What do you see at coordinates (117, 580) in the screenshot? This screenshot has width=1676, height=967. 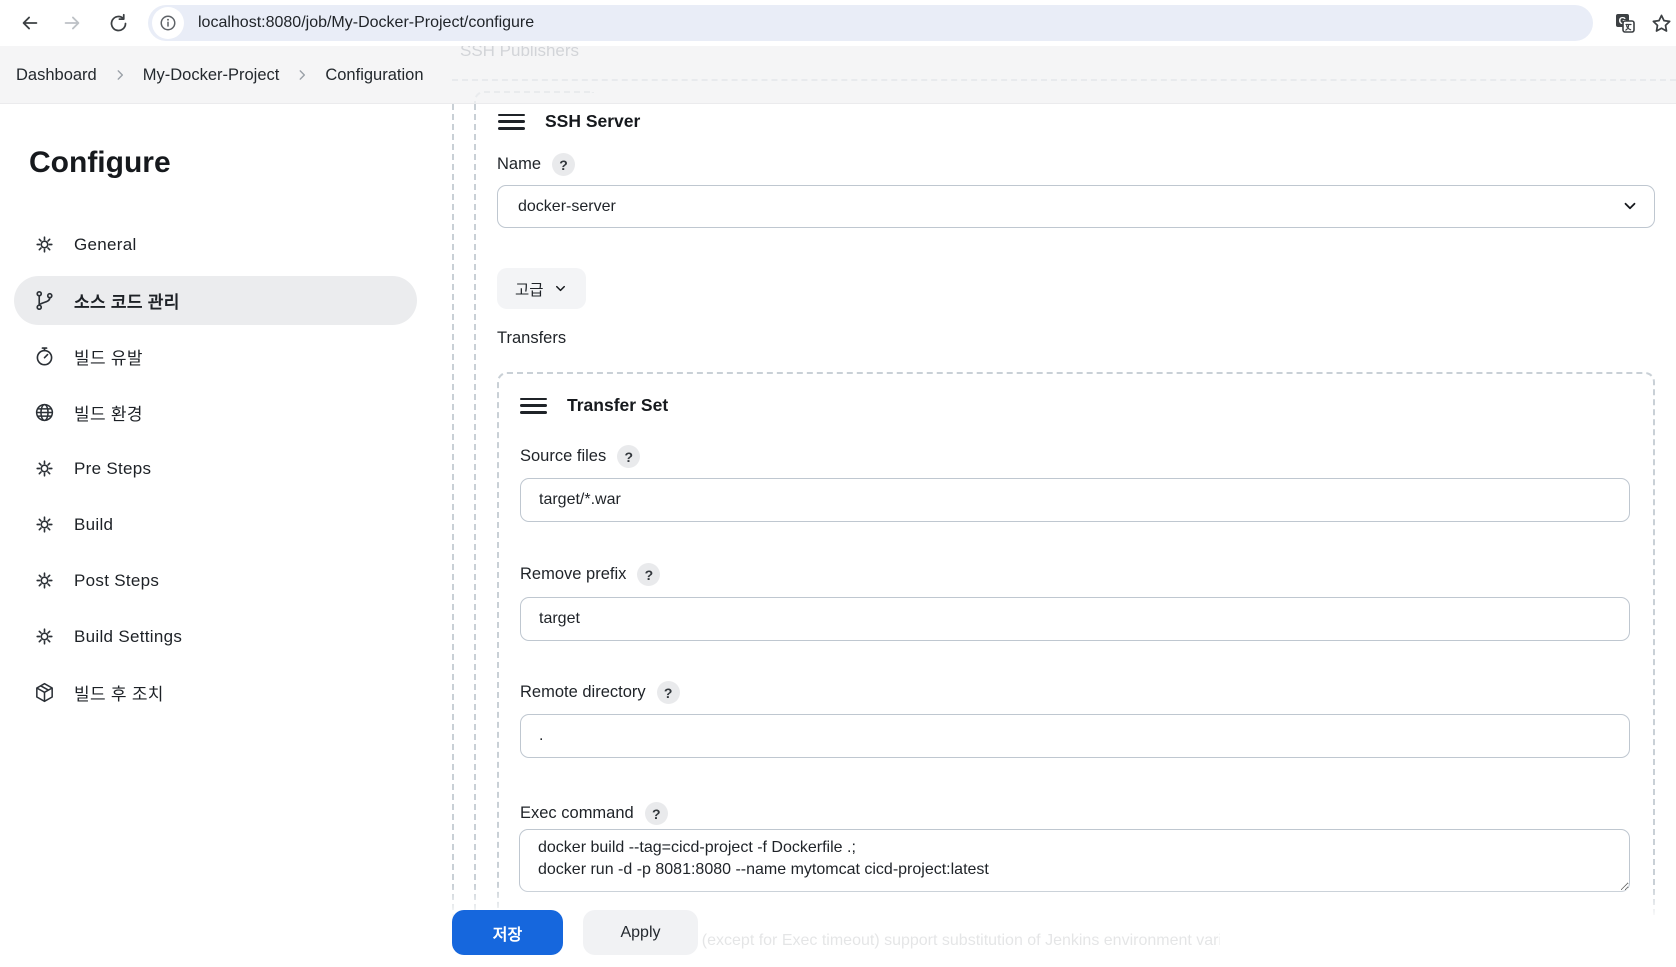 I see `sidebar-item-label: Post Steps` at bounding box center [117, 580].